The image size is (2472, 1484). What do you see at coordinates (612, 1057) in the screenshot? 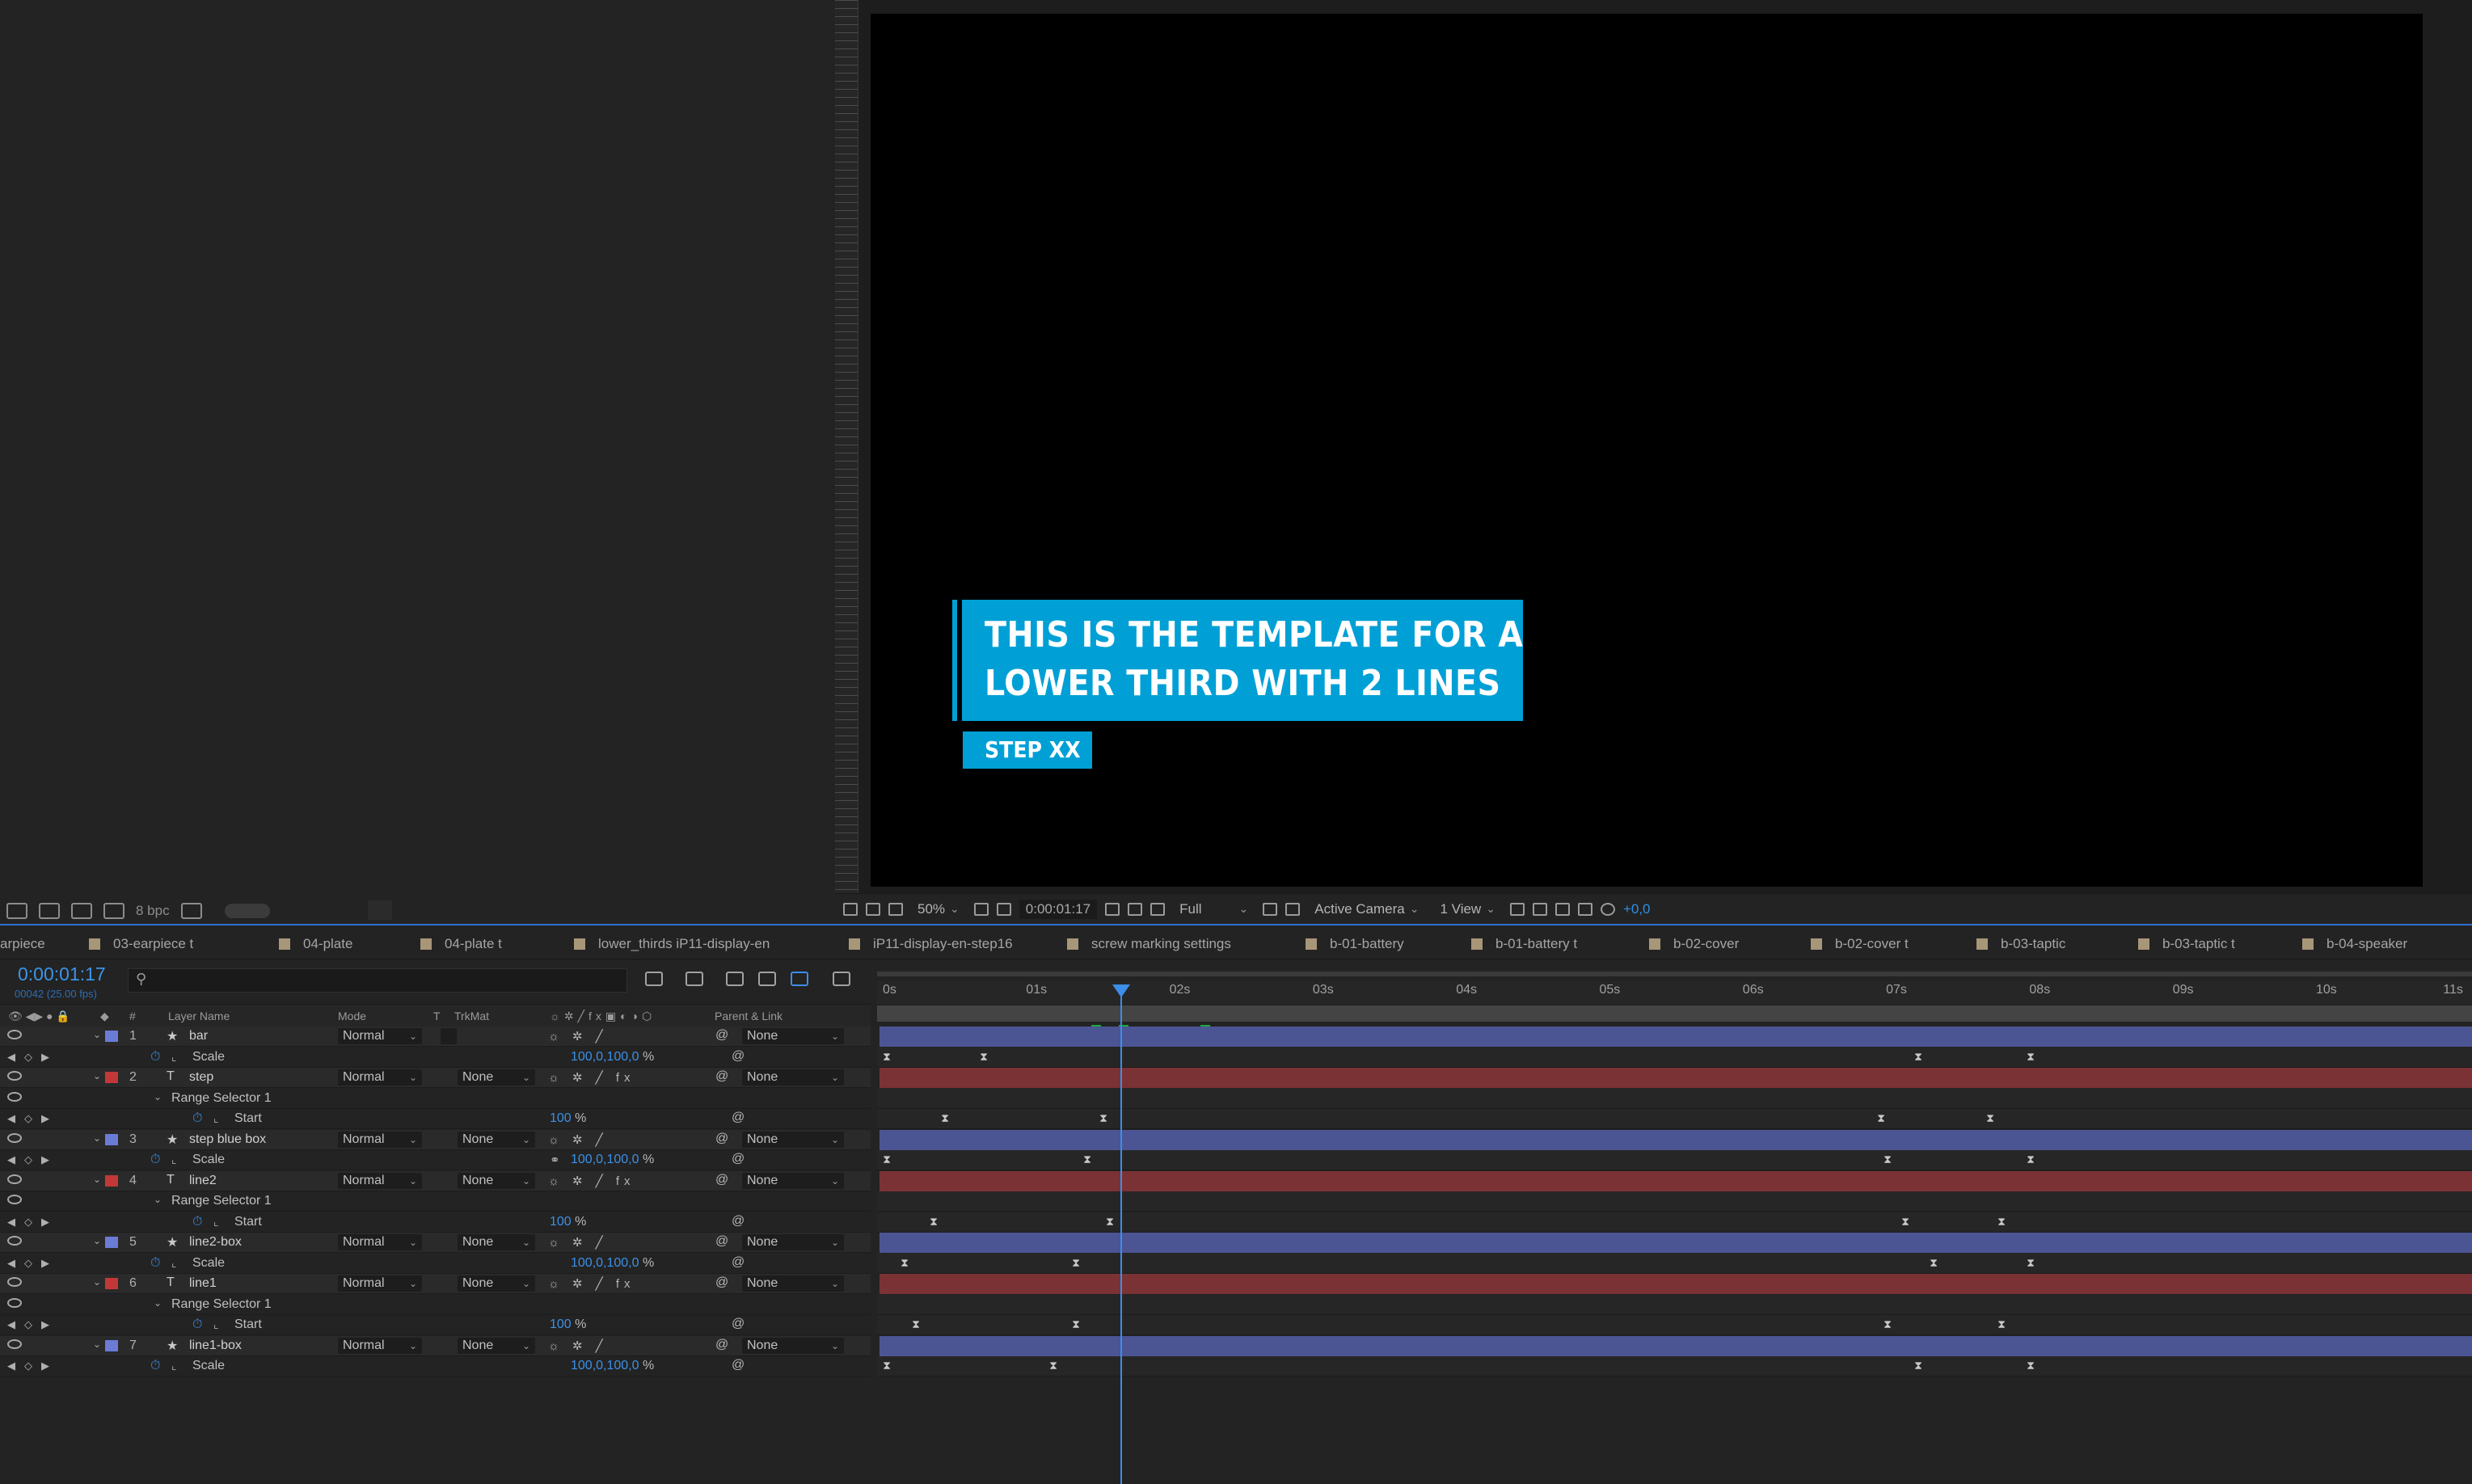
I see `property-value: 100,0,100,0 %` at bounding box center [612, 1057].